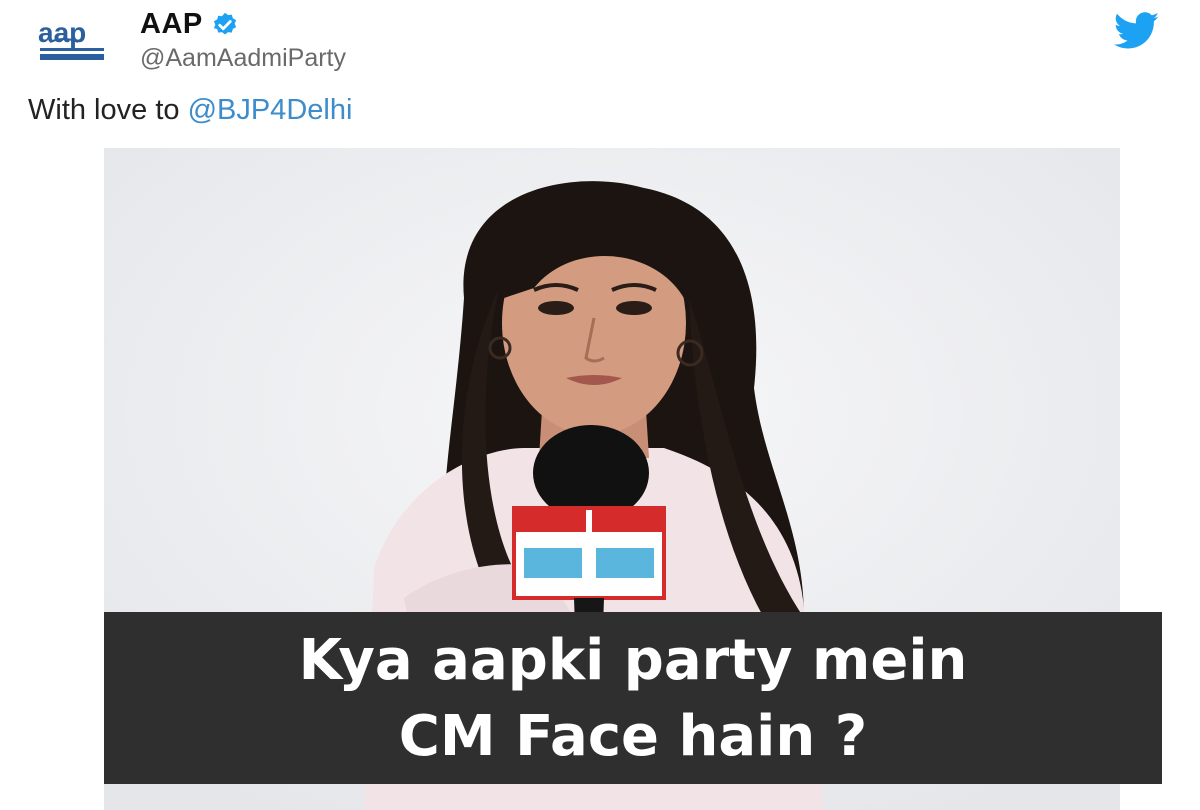 The image size is (1200, 810). I want to click on name-row: AAP, so click(189, 24).